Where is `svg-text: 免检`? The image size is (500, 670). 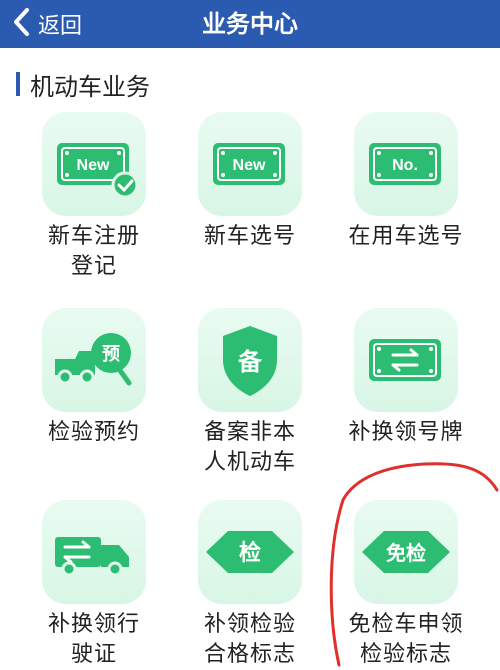
svg-text: 免检 is located at coordinates (406, 553).